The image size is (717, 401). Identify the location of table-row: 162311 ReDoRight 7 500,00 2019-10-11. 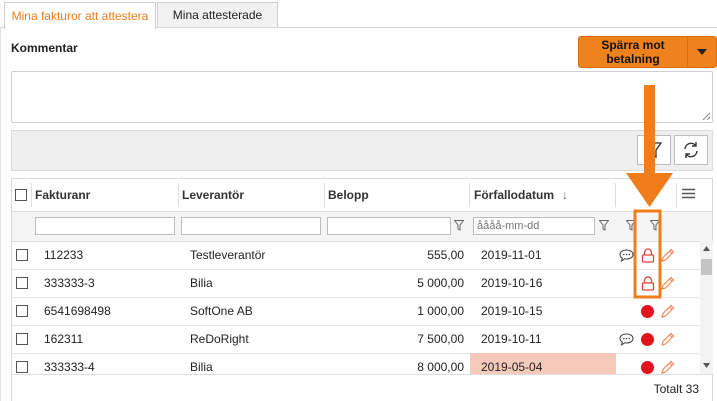
(356, 339).